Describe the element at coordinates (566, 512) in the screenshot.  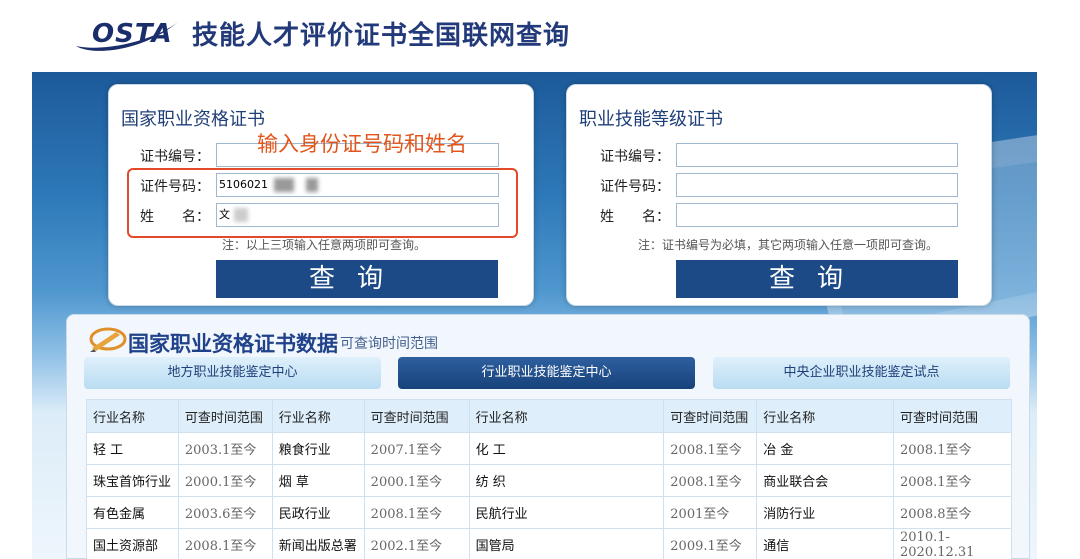
I see `industry-name: 民航行业` at that location.